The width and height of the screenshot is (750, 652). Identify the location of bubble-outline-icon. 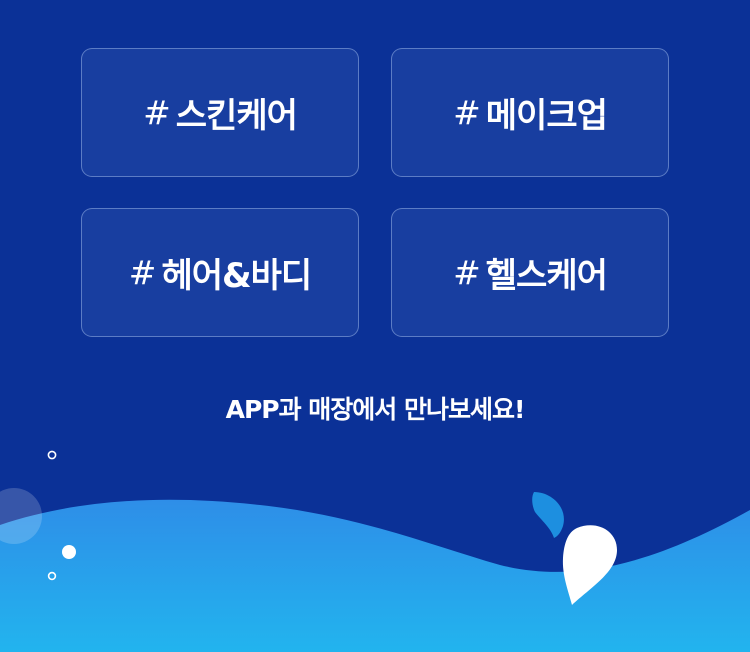
(52, 455).